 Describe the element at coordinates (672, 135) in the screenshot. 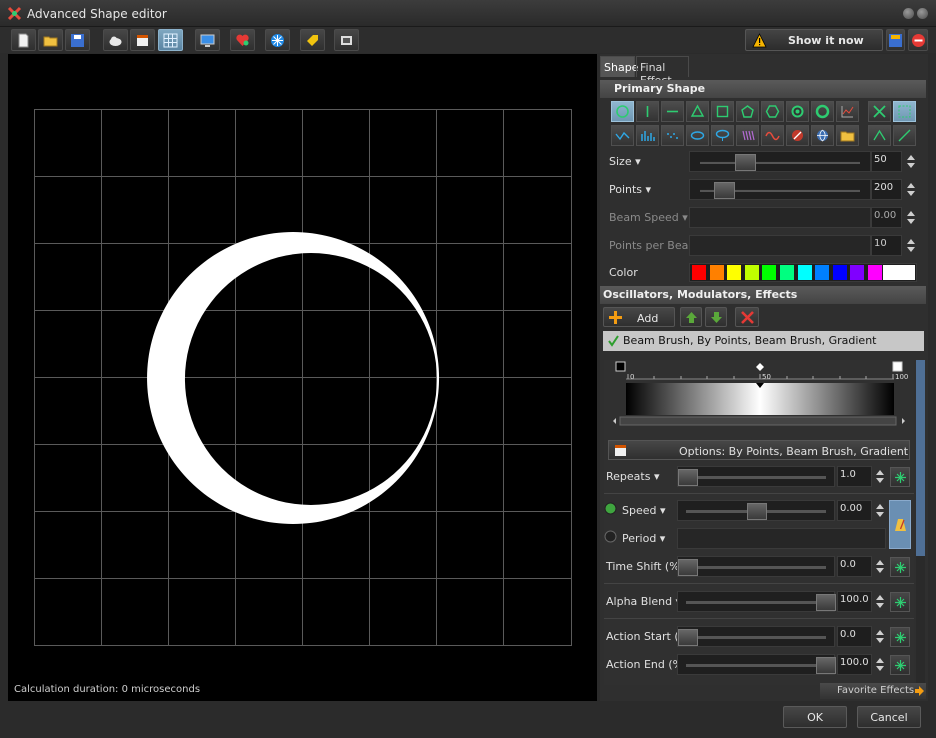

I see `shape-dots-button` at that location.